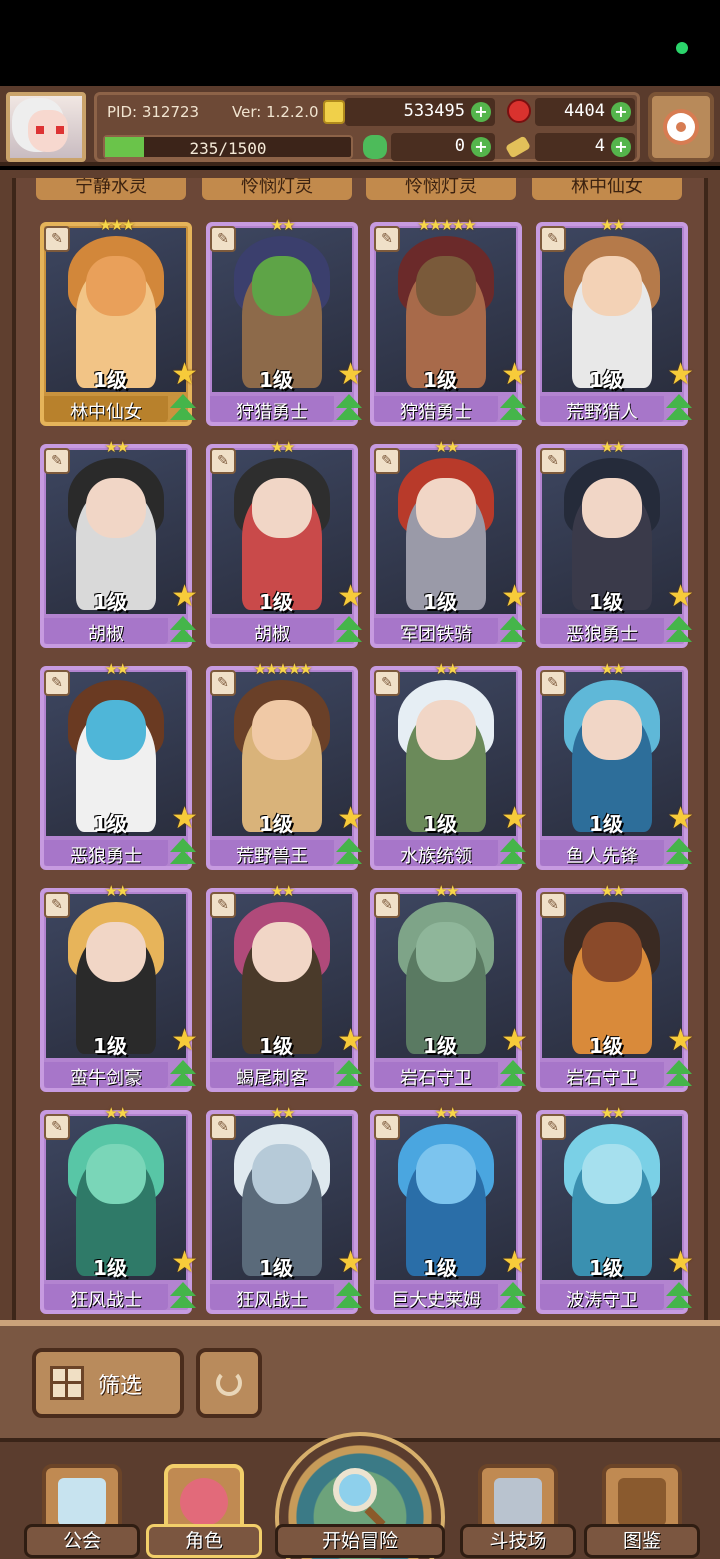 This screenshot has height=1559, width=720. I want to click on partial-card-name: 林中仙女, so click(607, 187).